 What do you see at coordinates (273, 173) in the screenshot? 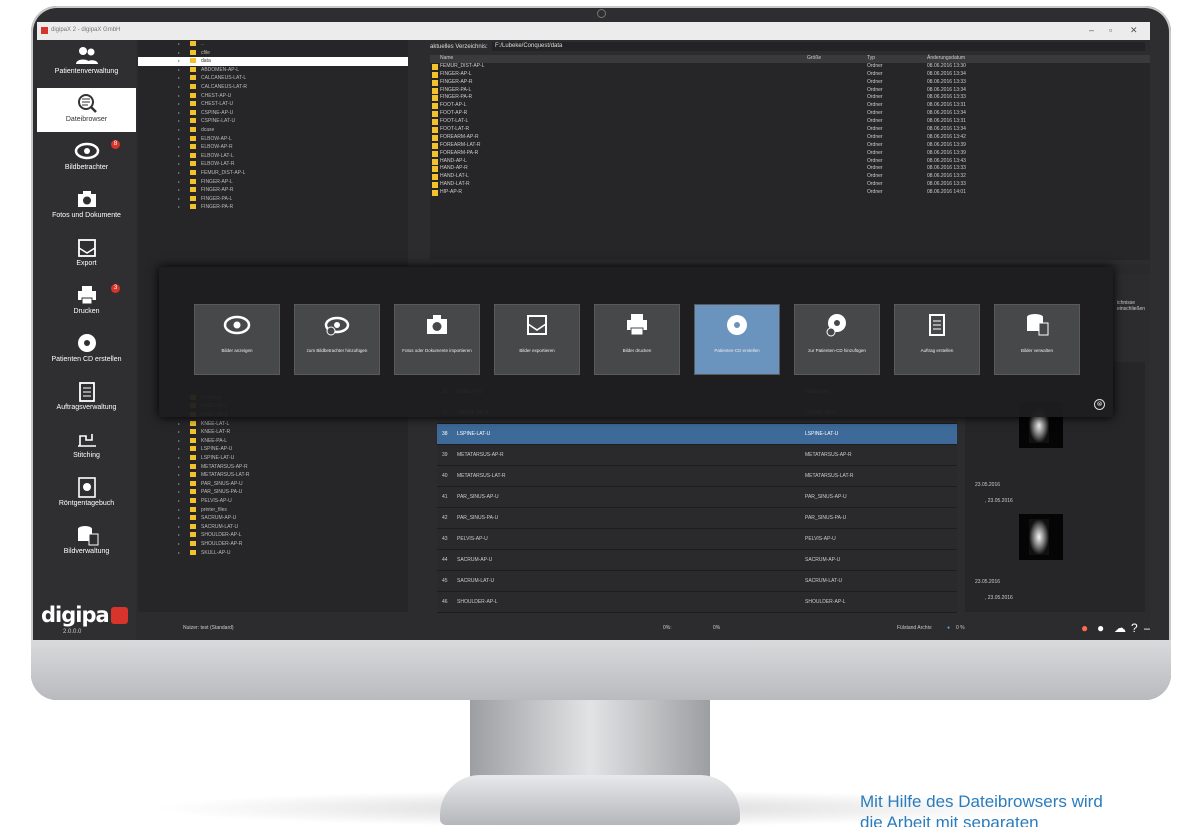
I see `tree-item: ▸ FEMUR_DIST-AP-L` at bounding box center [273, 173].